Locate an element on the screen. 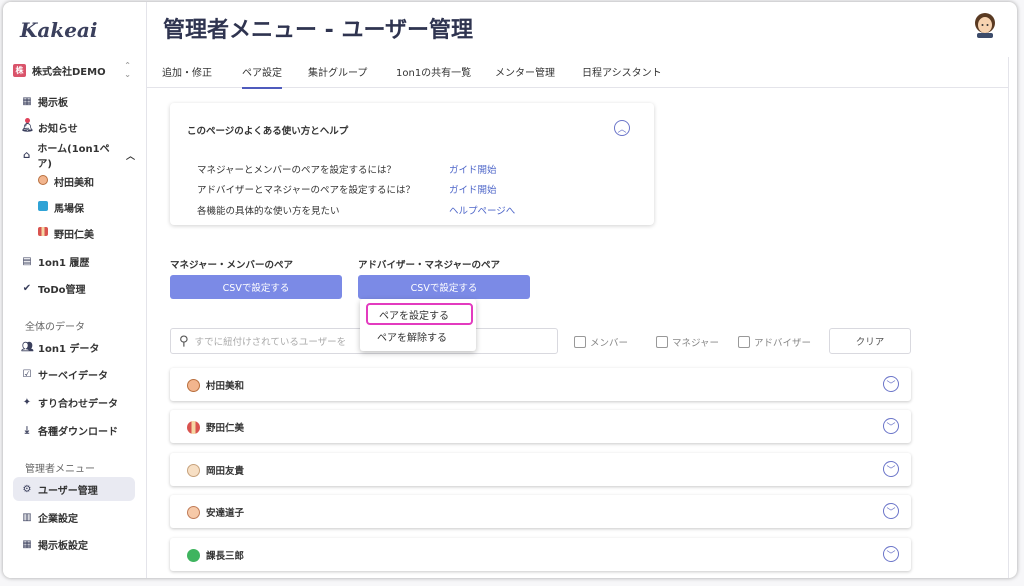  section-title-admin: 管理者メニュー is located at coordinates (60, 469).